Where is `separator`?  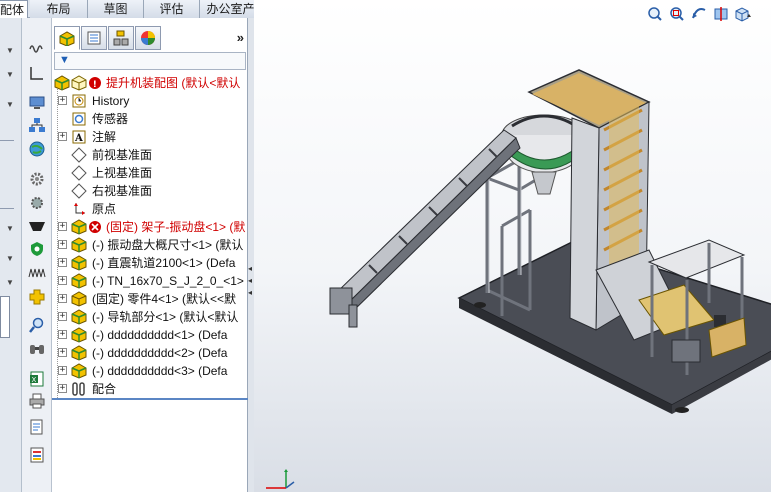 separator is located at coordinates (7, 208).